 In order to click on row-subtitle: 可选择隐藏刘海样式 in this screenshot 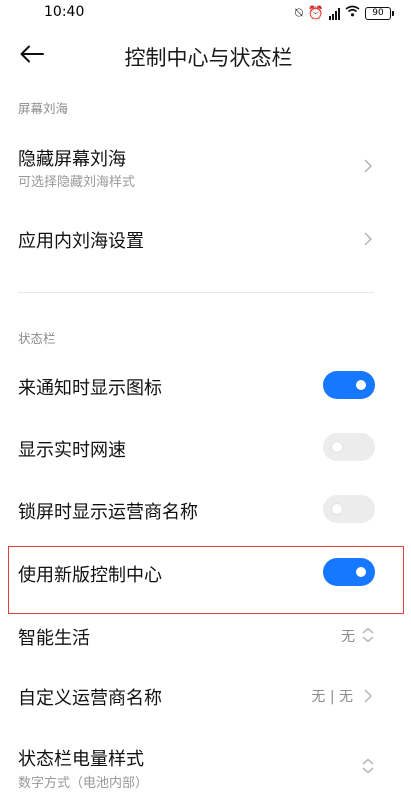, I will do `click(77, 182)`.